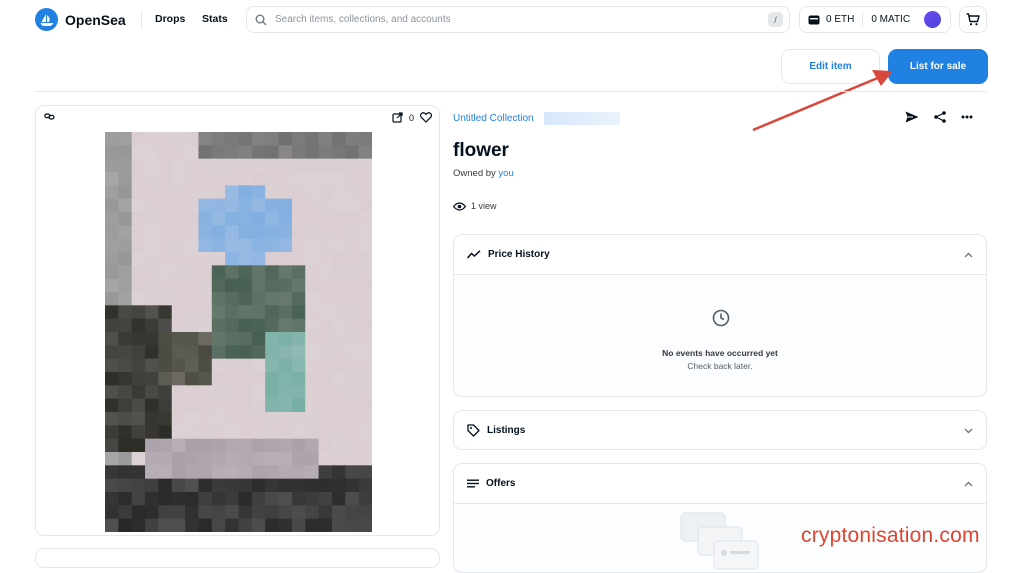 The width and height of the screenshot is (1024, 573). Describe the element at coordinates (141, 20) in the screenshot. I see `nav-divider` at that location.